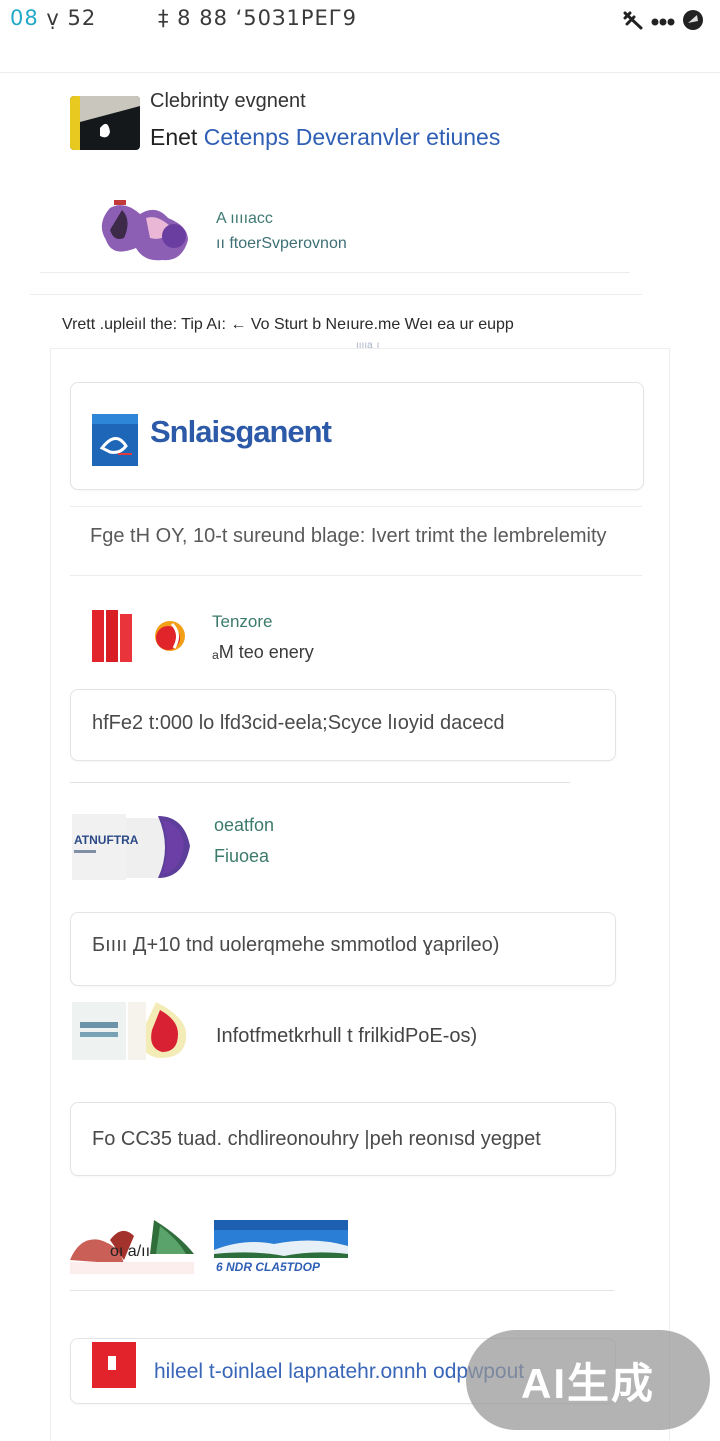 This screenshot has height=1441, width=720. What do you see at coordinates (257, 18) in the screenshot?
I see `status-info: ‡ 8 88 ‘50З1РЕГ9` at bounding box center [257, 18].